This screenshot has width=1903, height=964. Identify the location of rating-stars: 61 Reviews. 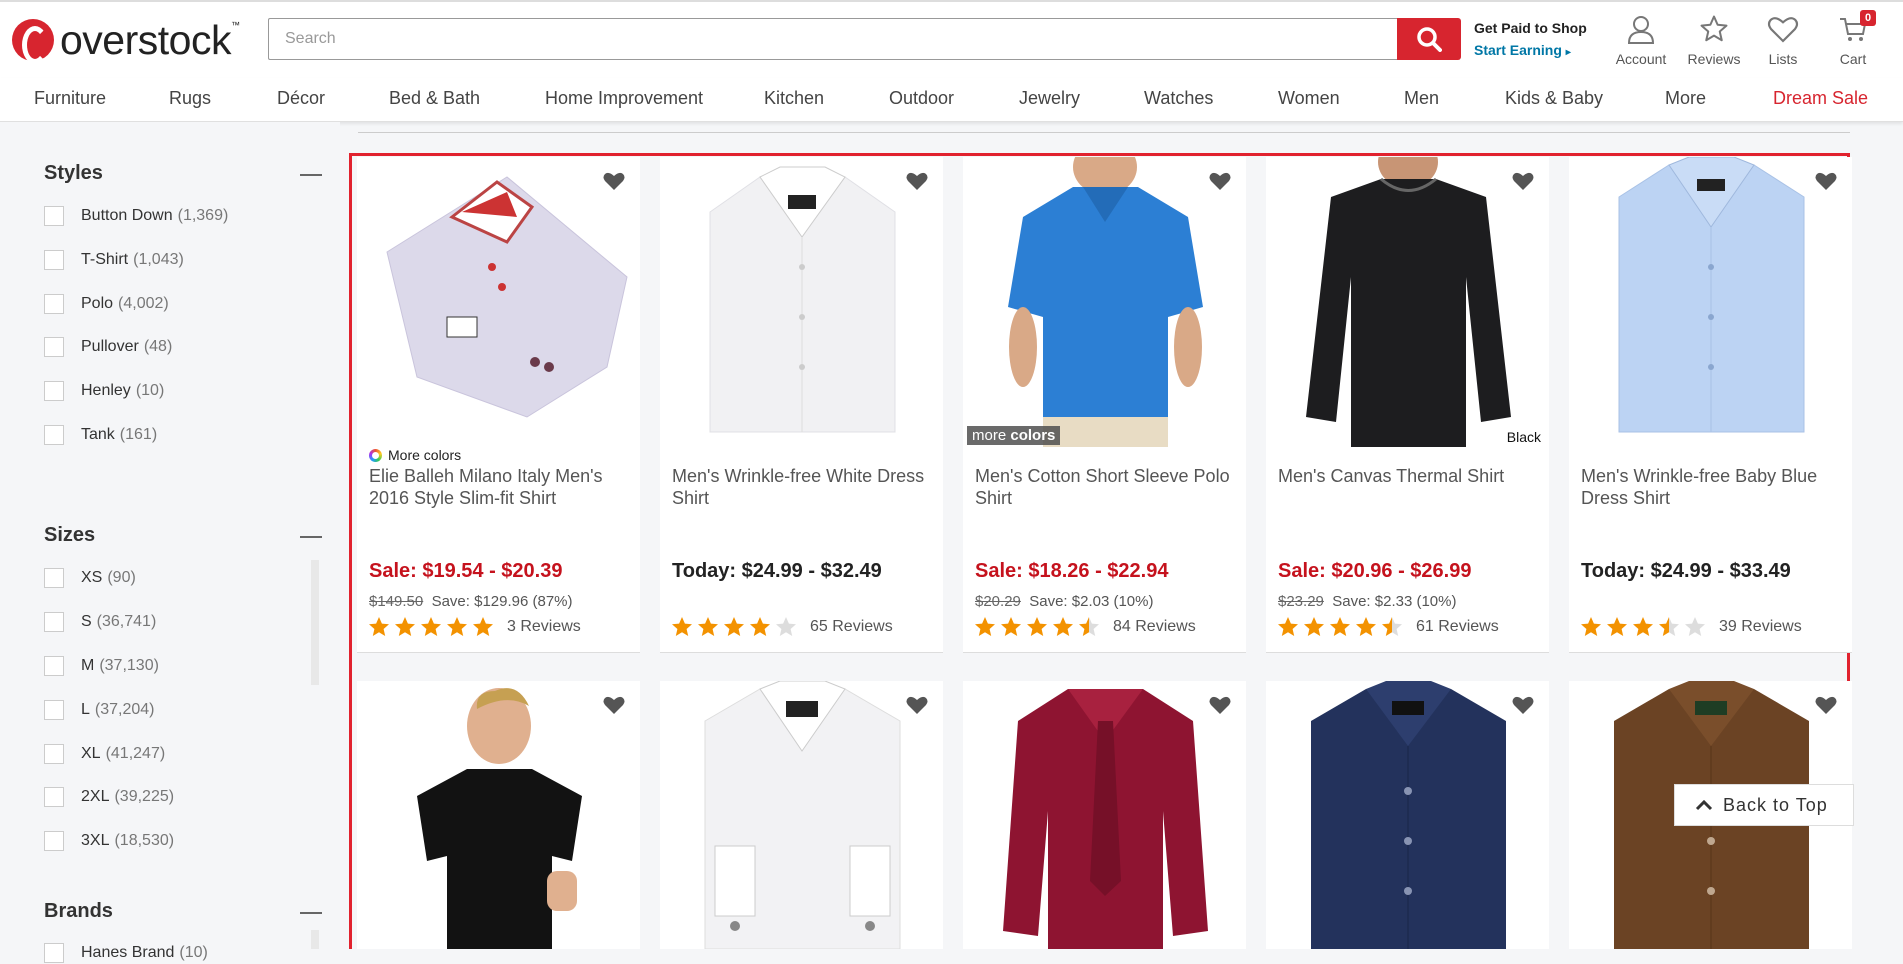
(1387, 627).